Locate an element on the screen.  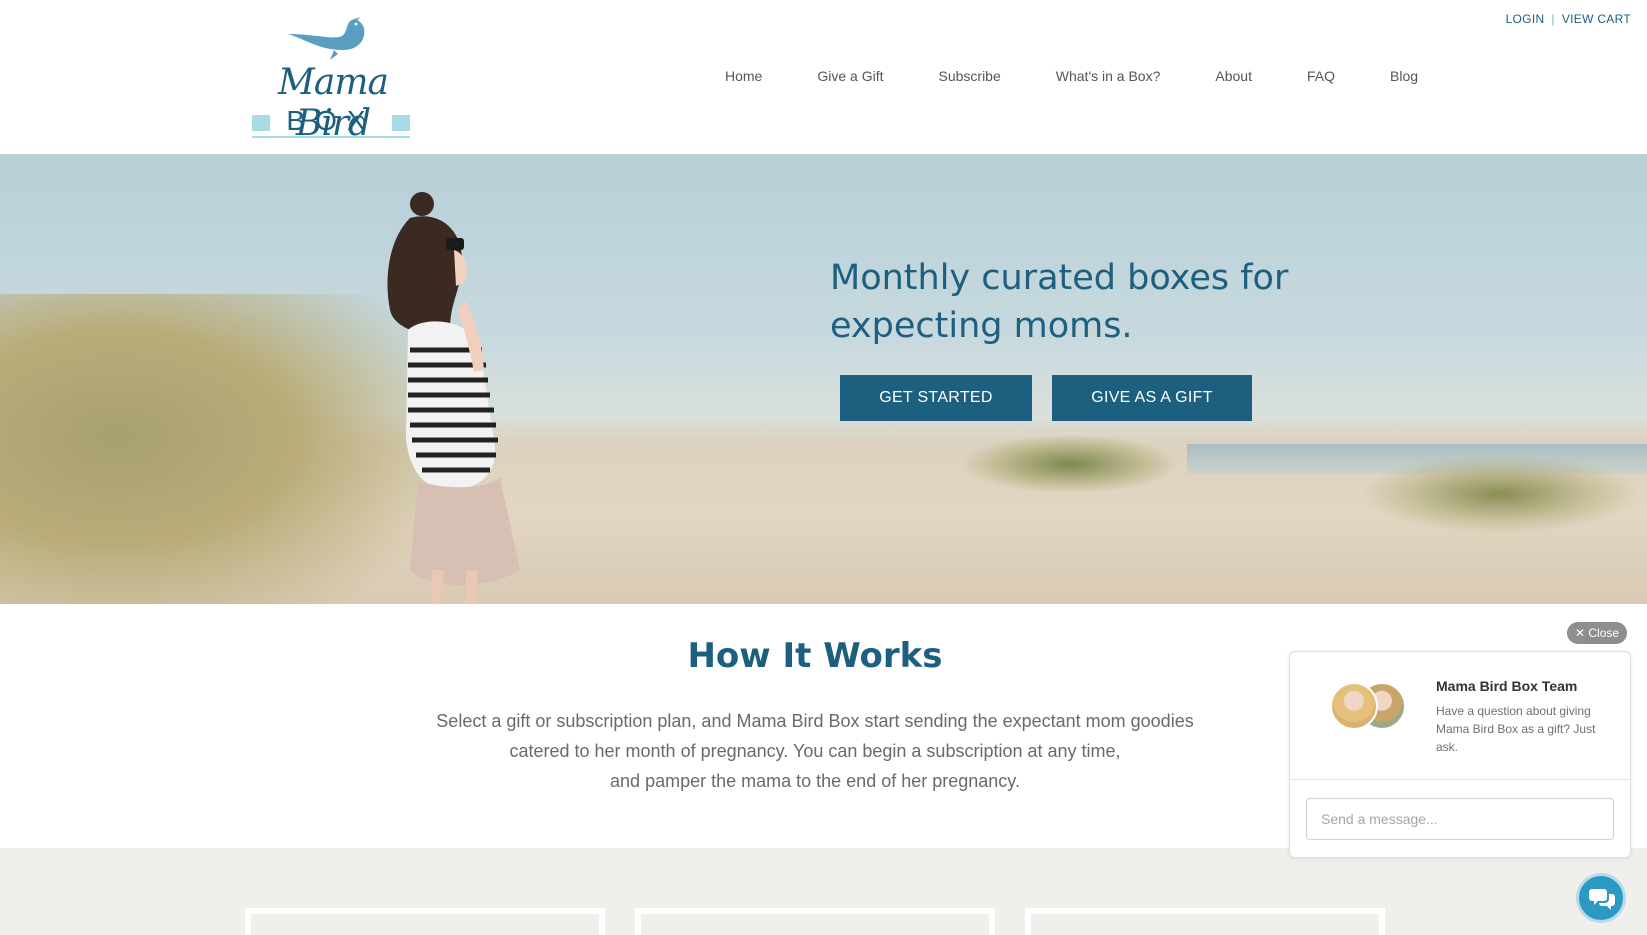
chat-team-avatars is located at coordinates (1370, 706).